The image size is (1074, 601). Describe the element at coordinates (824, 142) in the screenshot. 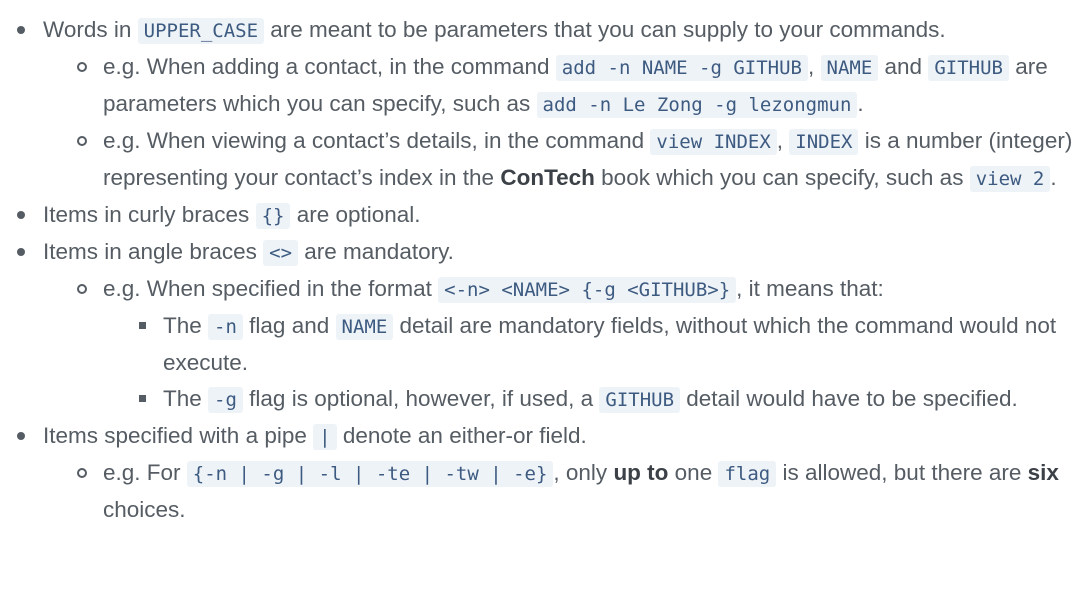

I see `code-index: INDEX` at that location.